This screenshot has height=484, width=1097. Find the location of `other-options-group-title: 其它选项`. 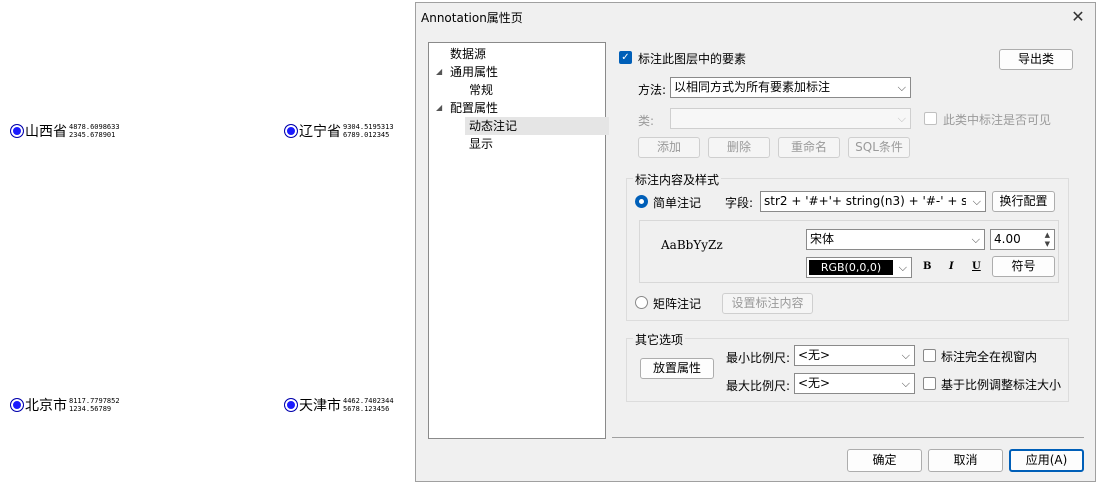

other-options-group-title: 其它选项 is located at coordinates (659, 339).